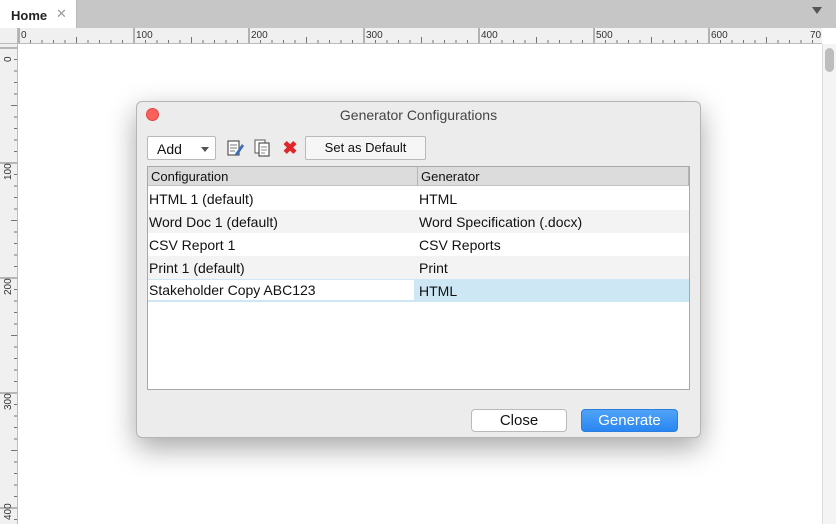 The height and width of the screenshot is (524, 836). I want to click on set-as-default-button: Set as Default, so click(365, 148).